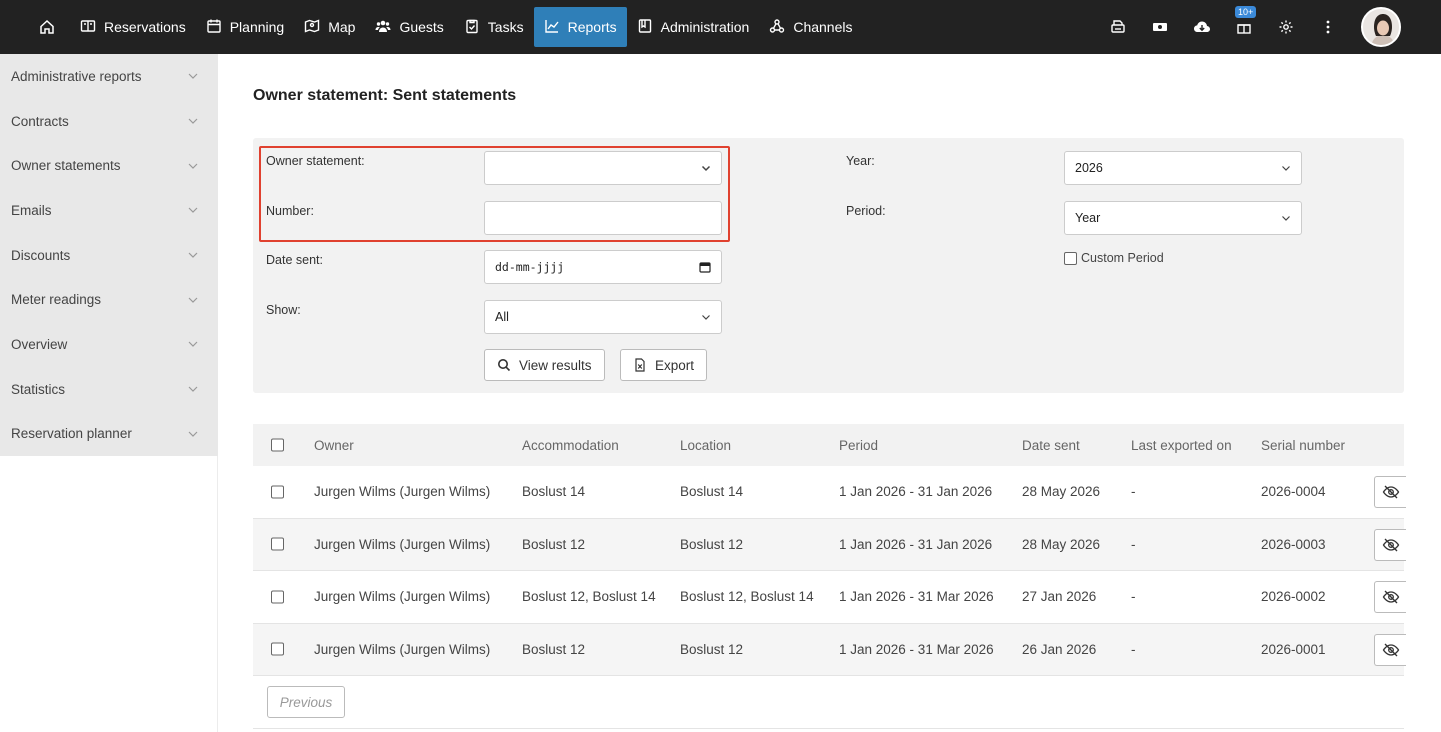 This screenshot has height=732, width=1441. Describe the element at coordinates (603, 317) in the screenshot. I see `show-select: All` at that location.